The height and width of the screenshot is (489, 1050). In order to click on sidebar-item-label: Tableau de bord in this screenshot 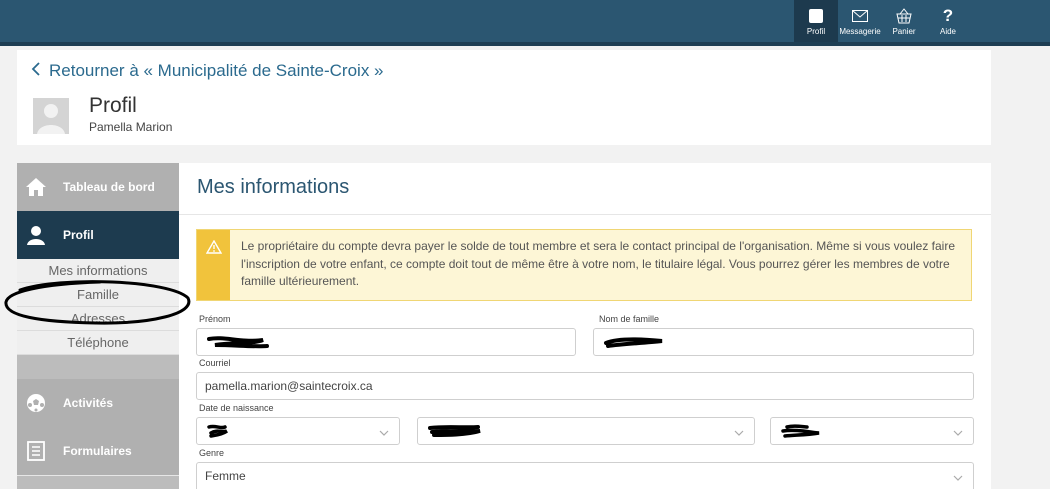, I will do `click(109, 187)`.